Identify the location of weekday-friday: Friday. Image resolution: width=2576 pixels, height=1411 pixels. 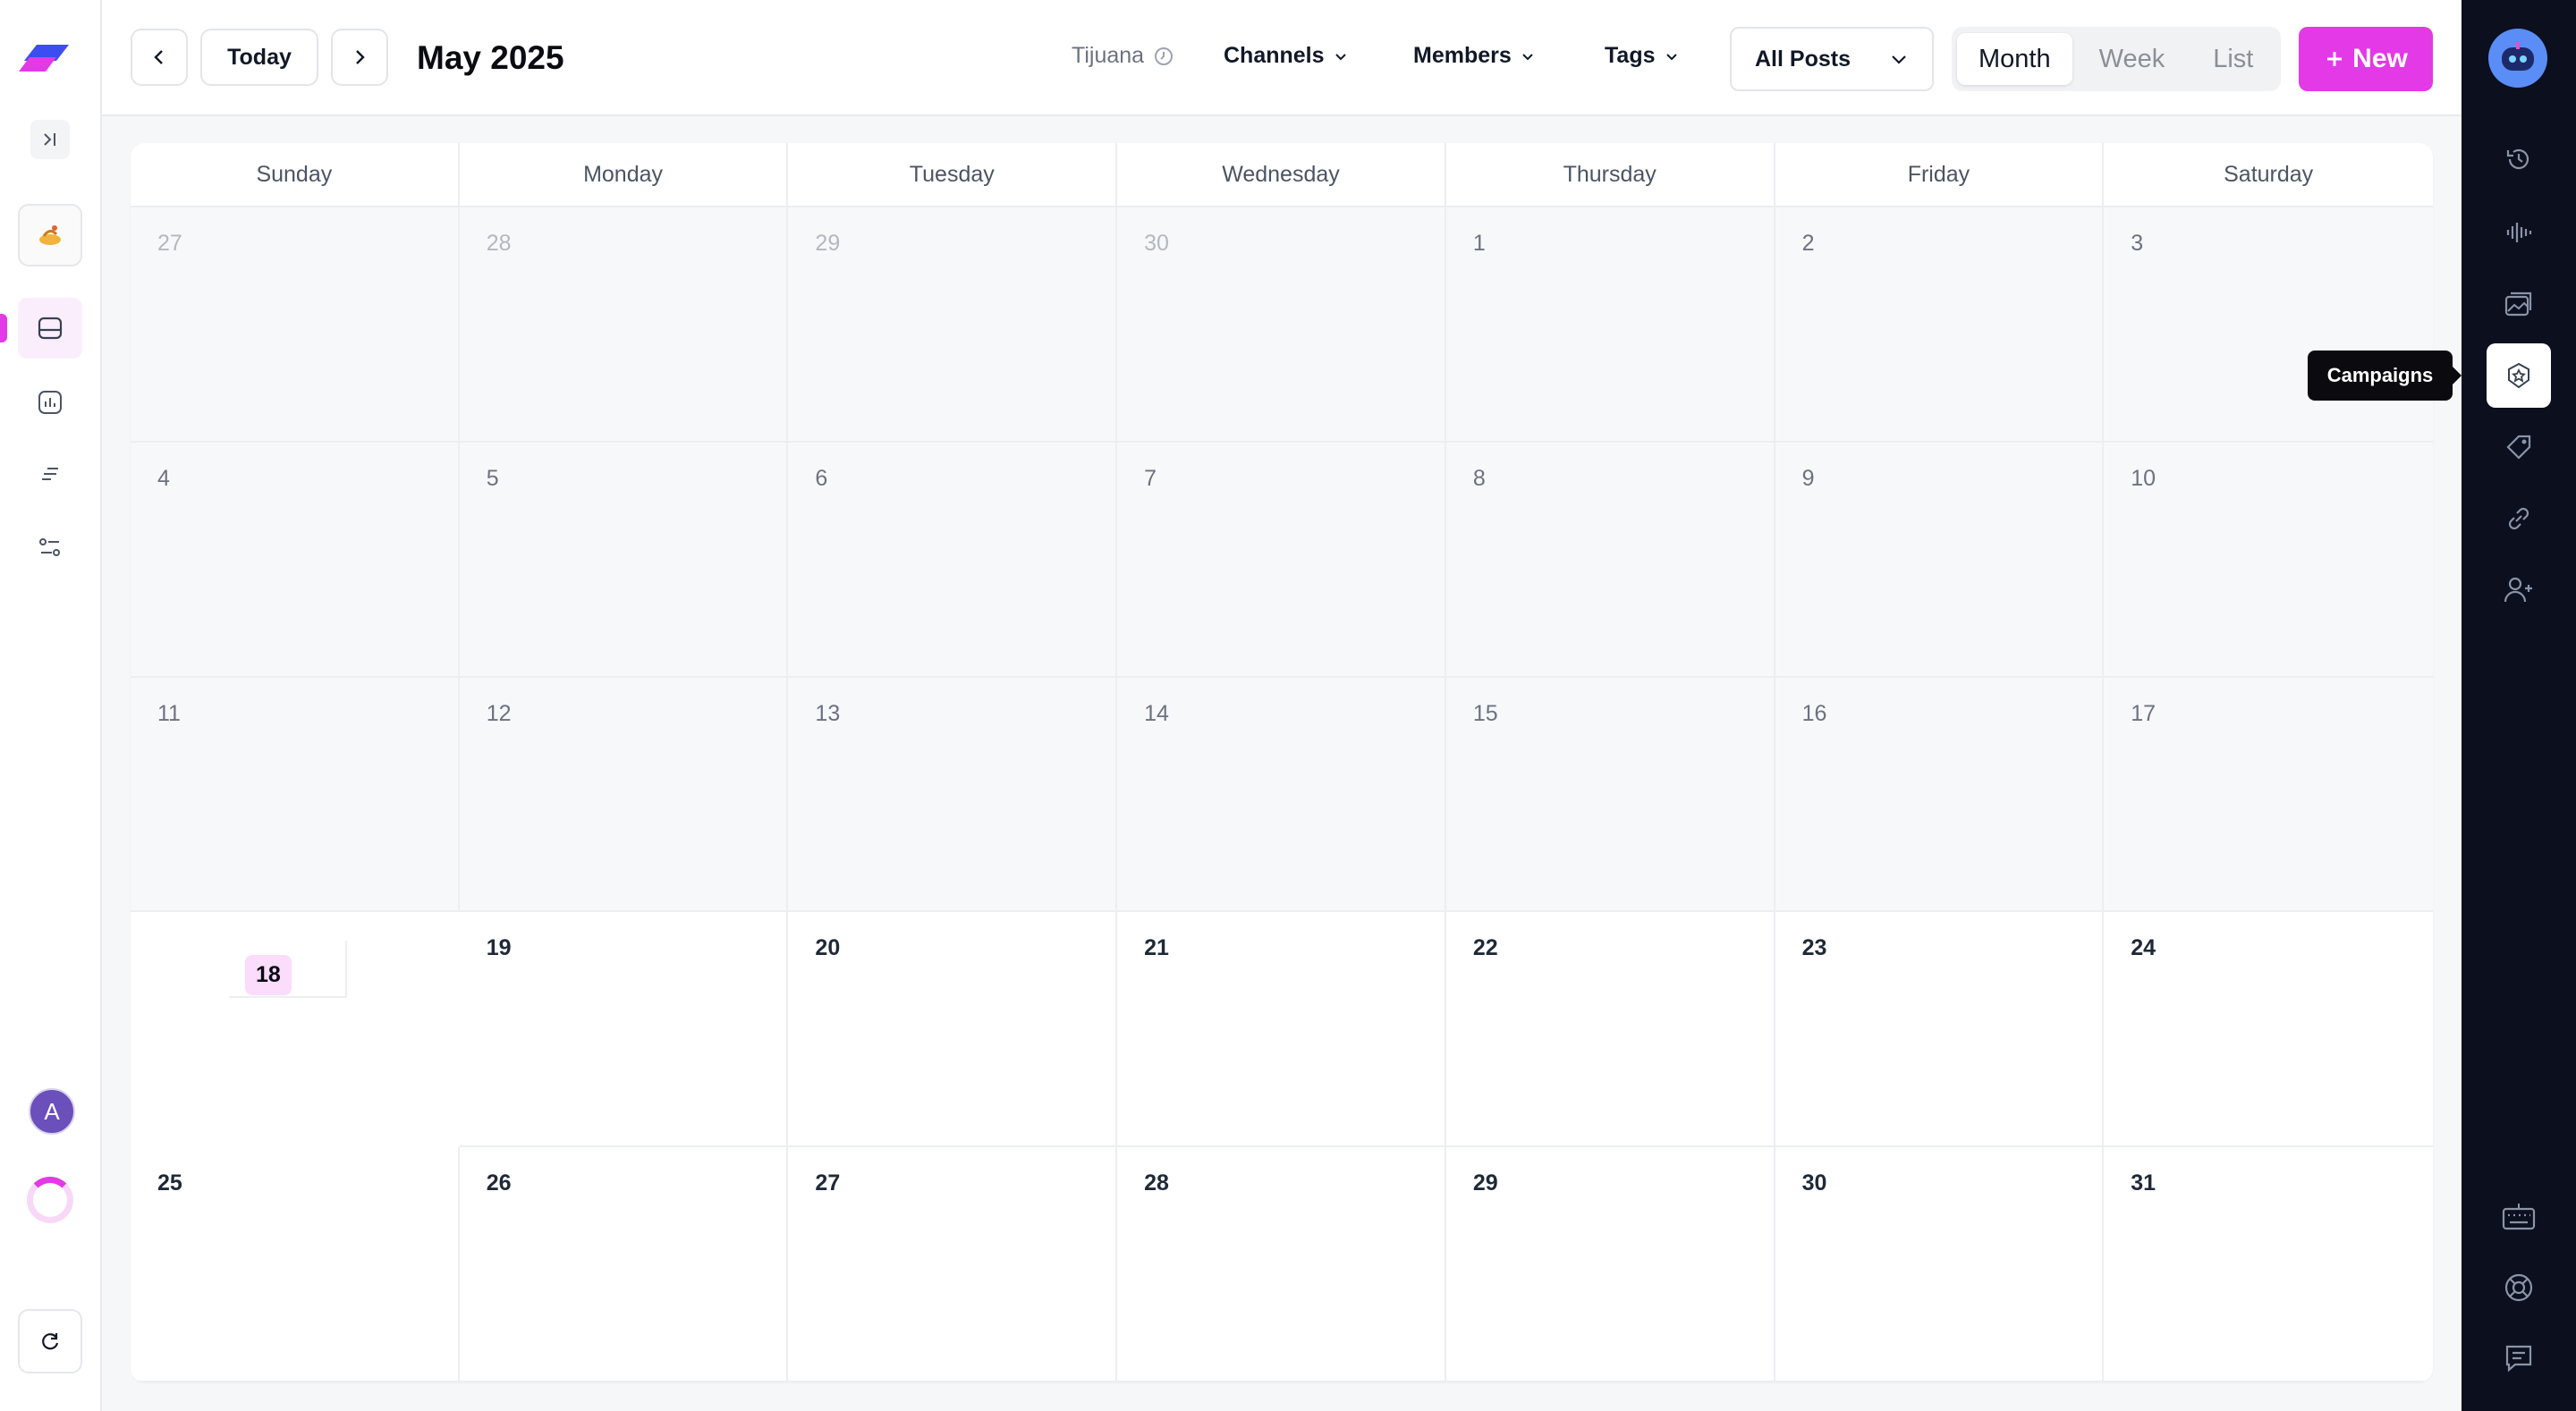
(1940, 174).